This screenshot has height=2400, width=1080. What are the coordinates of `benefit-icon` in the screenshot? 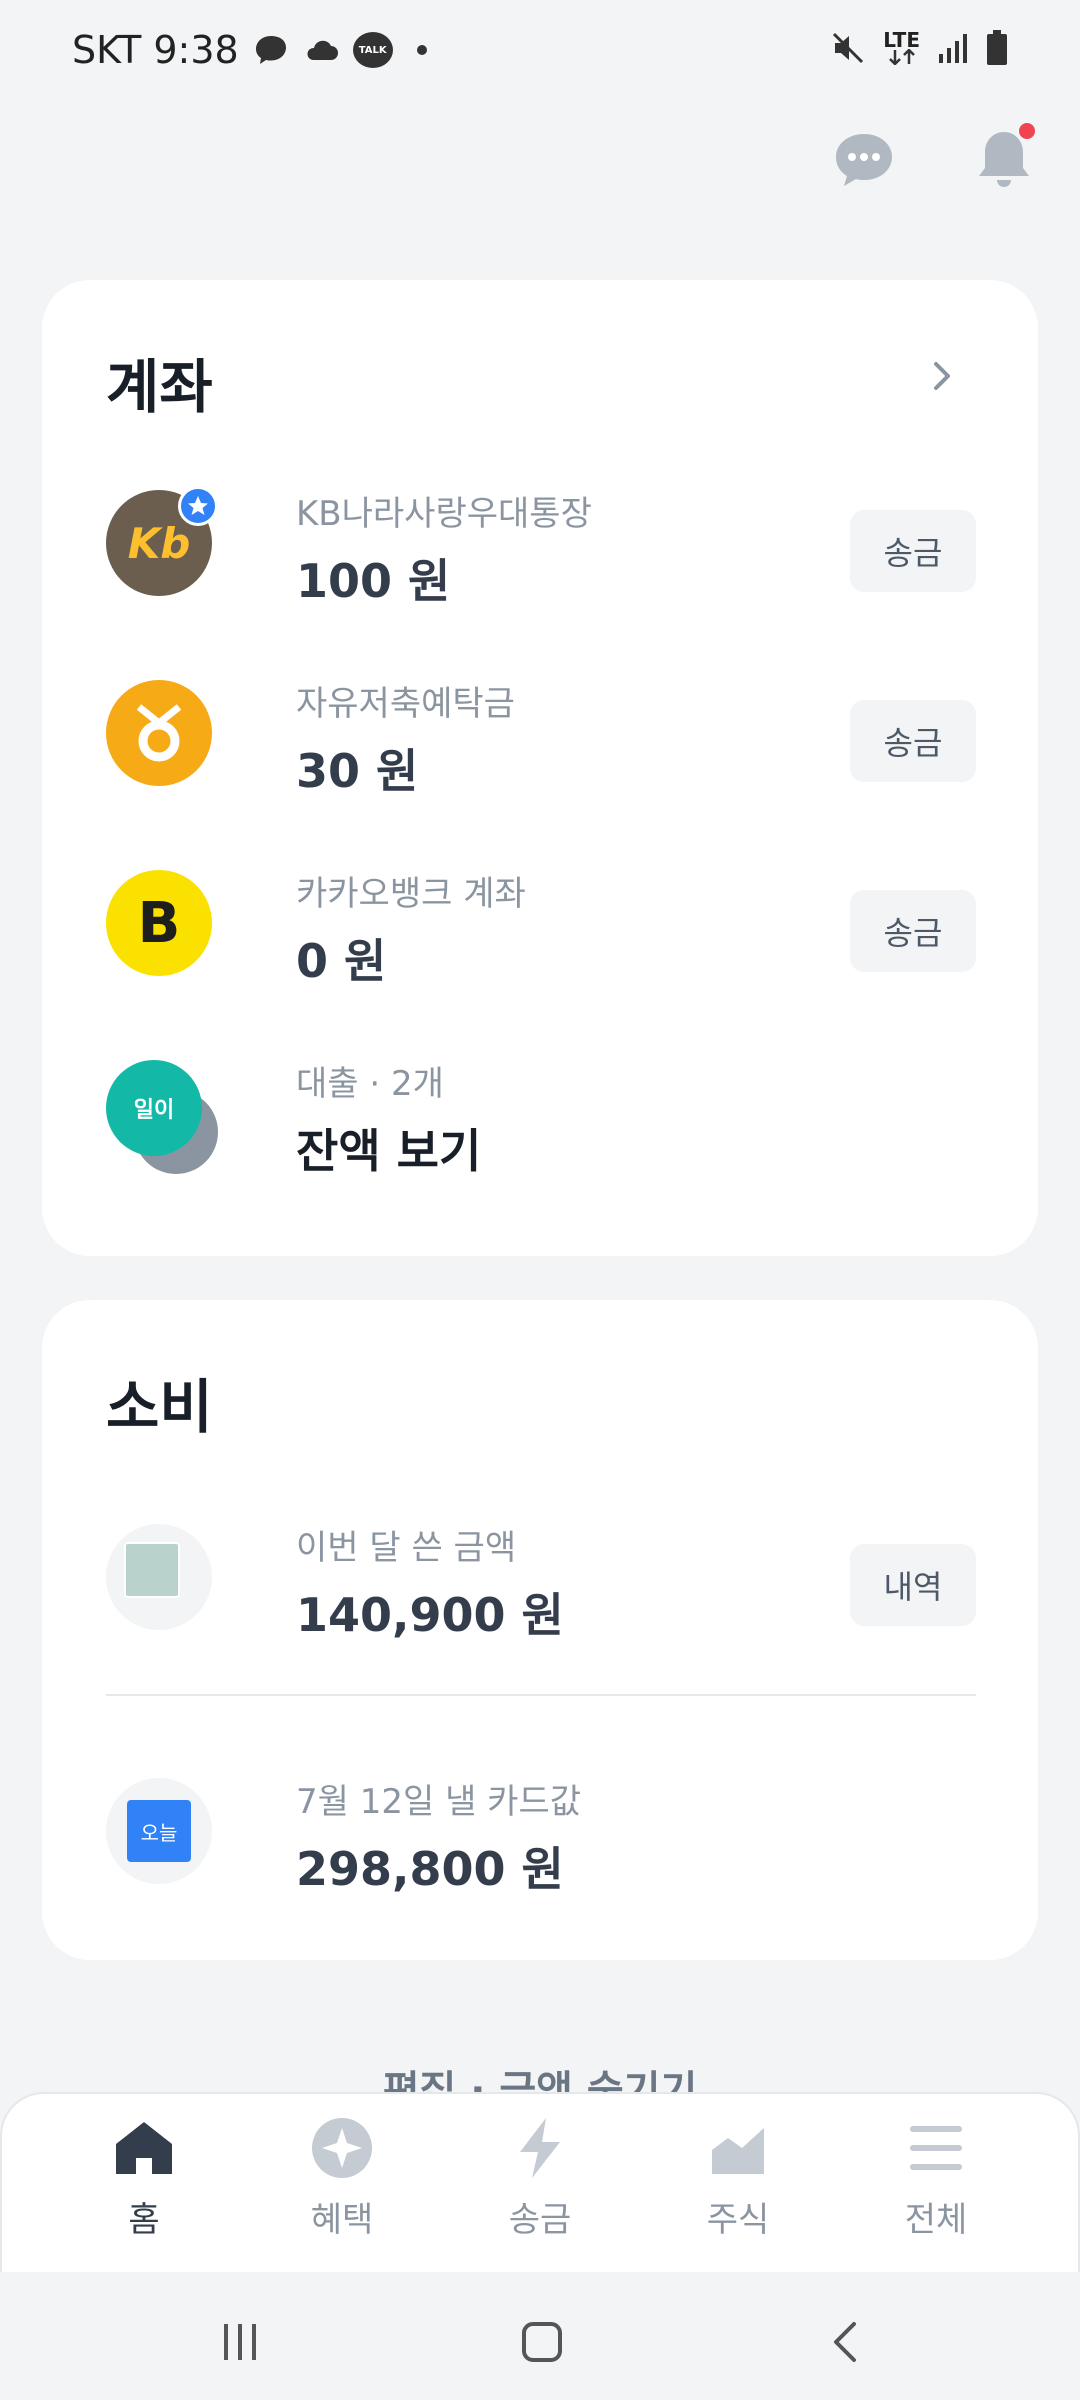 It's located at (342, 2148).